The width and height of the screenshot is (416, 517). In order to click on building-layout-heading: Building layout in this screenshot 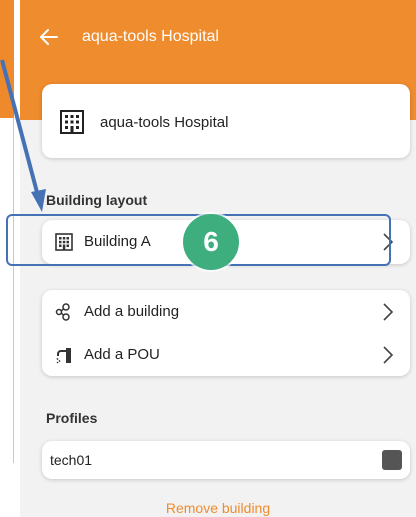, I will do `click(97, 200)`.